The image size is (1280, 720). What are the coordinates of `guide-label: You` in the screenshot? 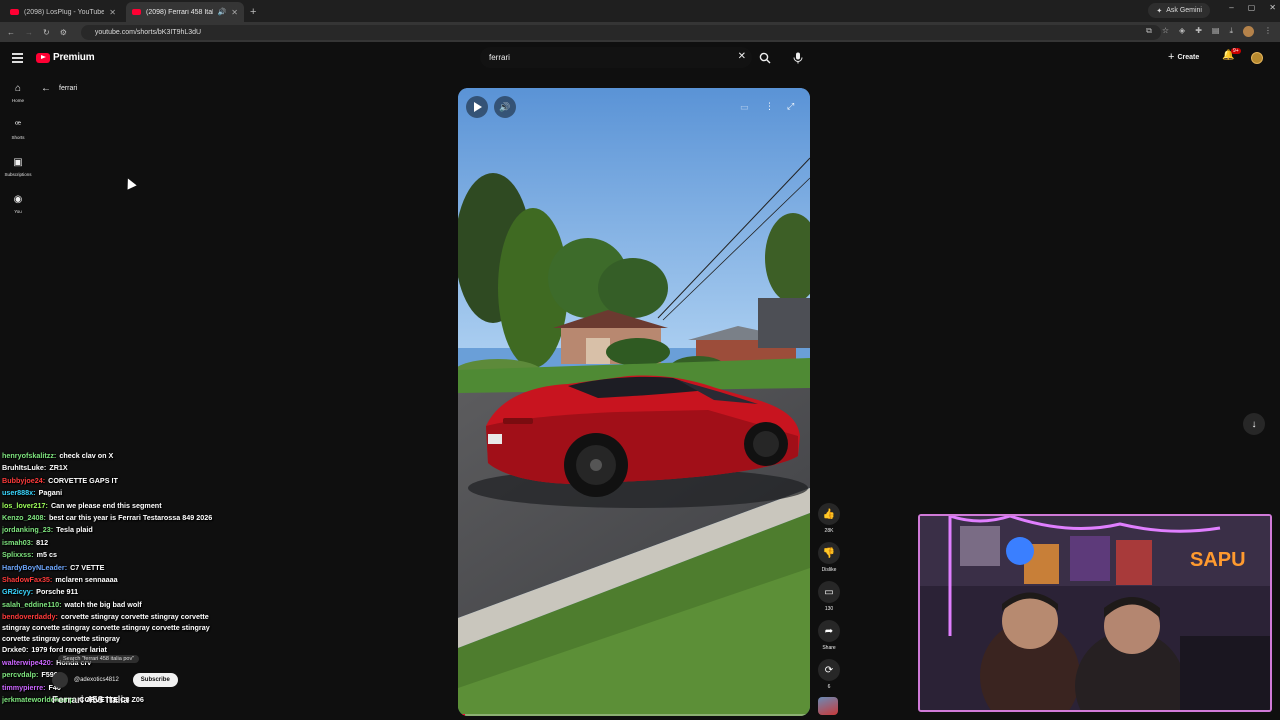 It's located at (18, 211).